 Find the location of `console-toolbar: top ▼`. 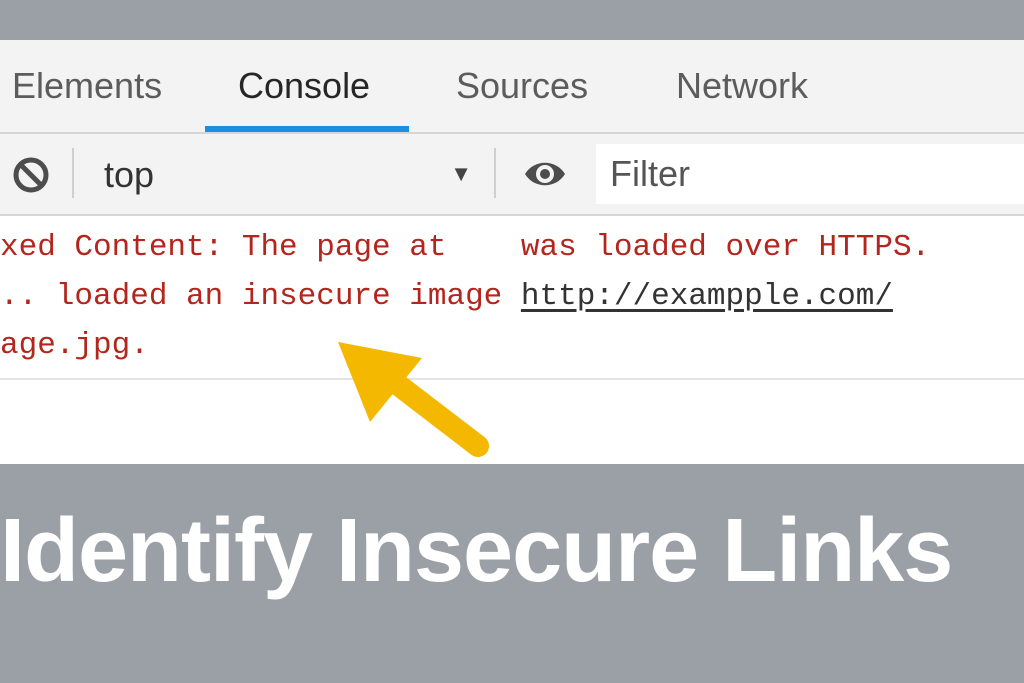

console-toolbar: top ▼ is located at coordinates (512, 175).